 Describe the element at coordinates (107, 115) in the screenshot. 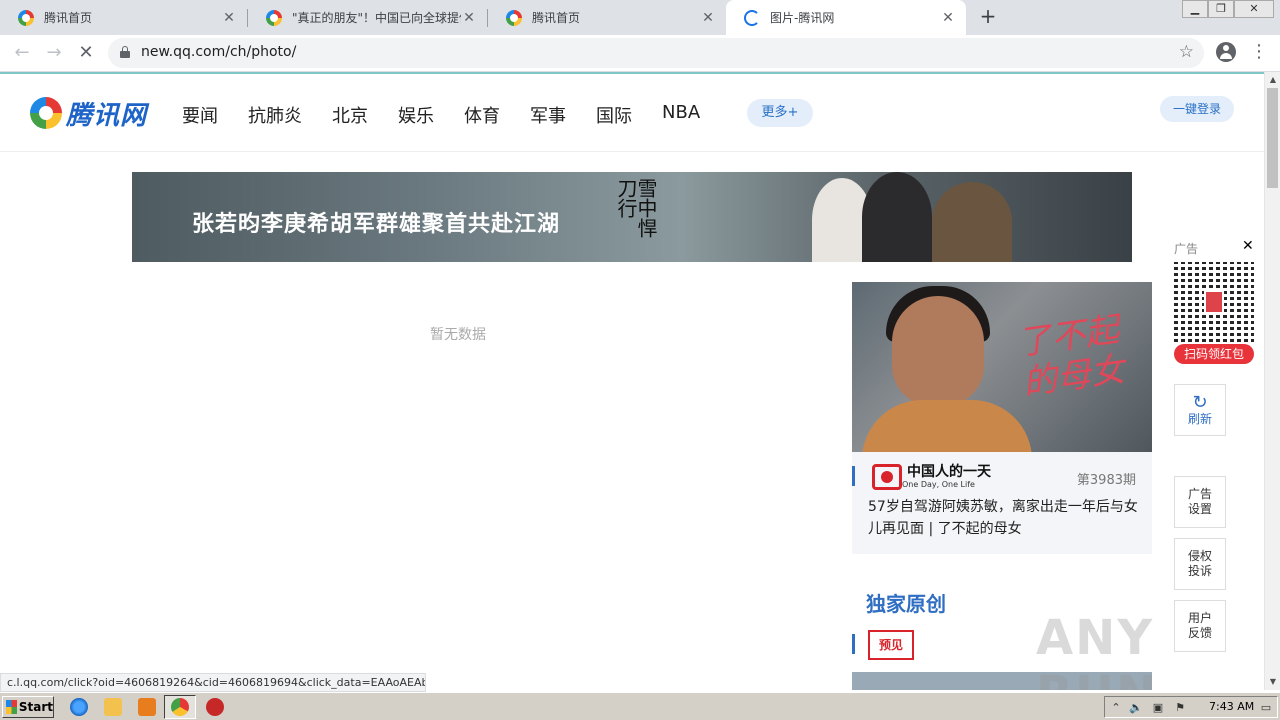

I see `logo-text: 腾讯网` at that location.